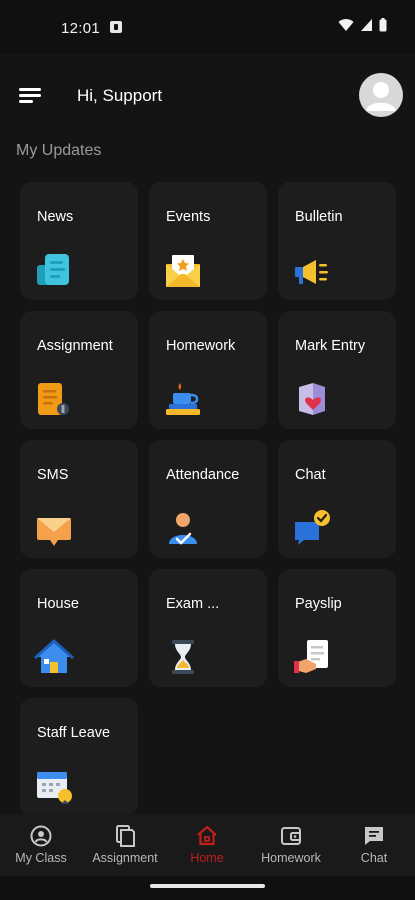 The width and height of the screenshot is (415, 900). I want to click on card-label: Events, so click(188, 217).